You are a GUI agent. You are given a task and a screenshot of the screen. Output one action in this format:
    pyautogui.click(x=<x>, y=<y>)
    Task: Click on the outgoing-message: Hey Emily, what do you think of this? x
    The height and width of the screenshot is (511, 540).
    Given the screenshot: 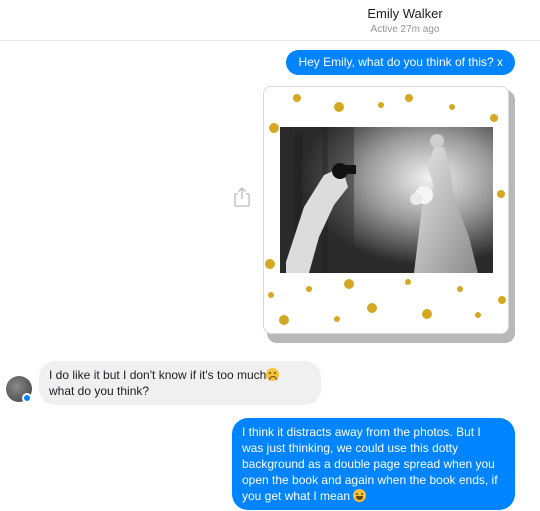 What is the action you would take?
    pyautogui.click(x=400, y=62)
    